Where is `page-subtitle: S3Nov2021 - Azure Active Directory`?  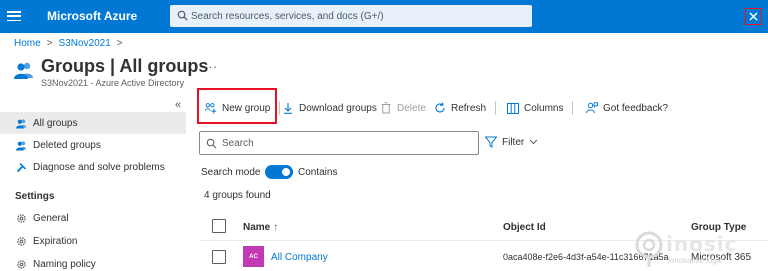 page-subtitle: S3Nov2021 - Azure Active Directory is located at coordinates (113, 83).